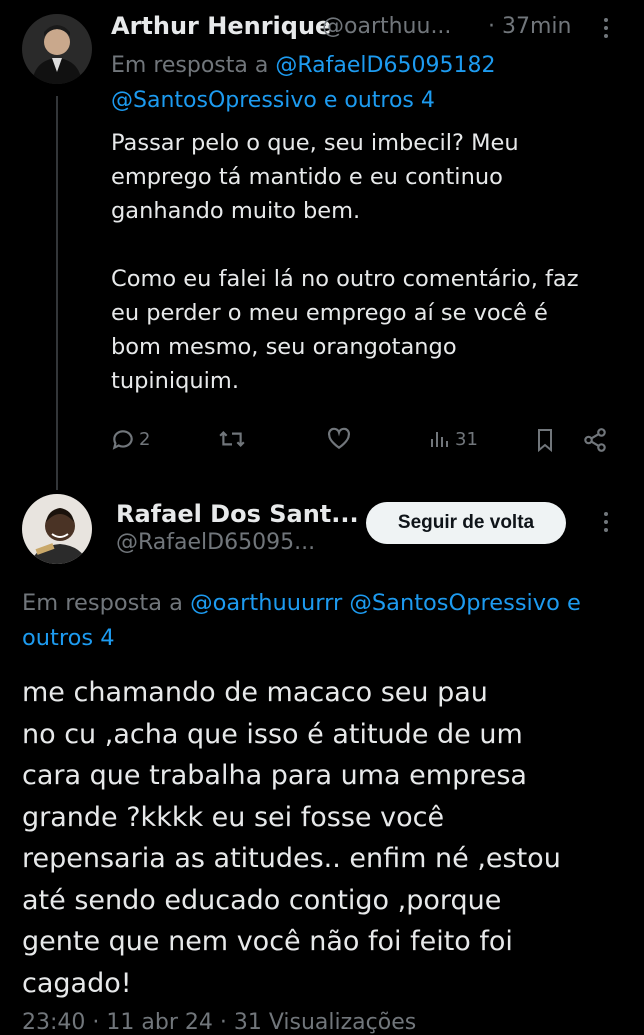 The image size is (644, 1035). I want to click on retweet-icon, so click(232, 439).